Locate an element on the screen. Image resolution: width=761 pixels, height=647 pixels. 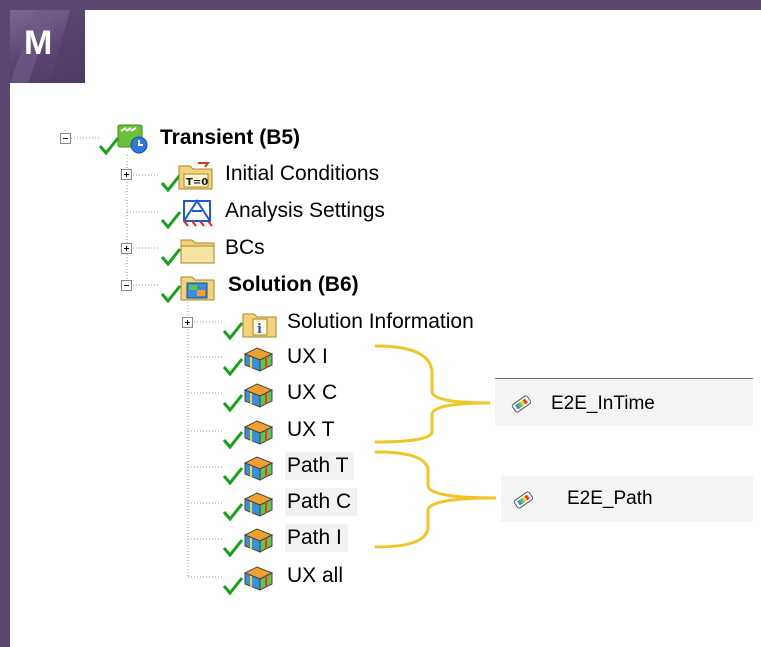
tag-item-e2e-path: E2E_Path is located at coordinates (627, 499).